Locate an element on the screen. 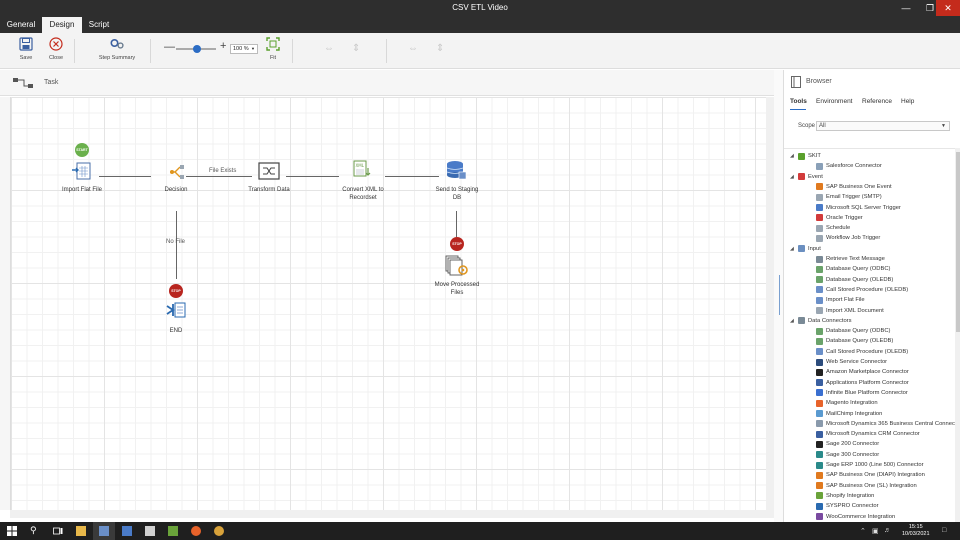 Image resolution: width=960 pixels, height=540 pixels. file-explorer-icon is located at coordinates (81, 531).